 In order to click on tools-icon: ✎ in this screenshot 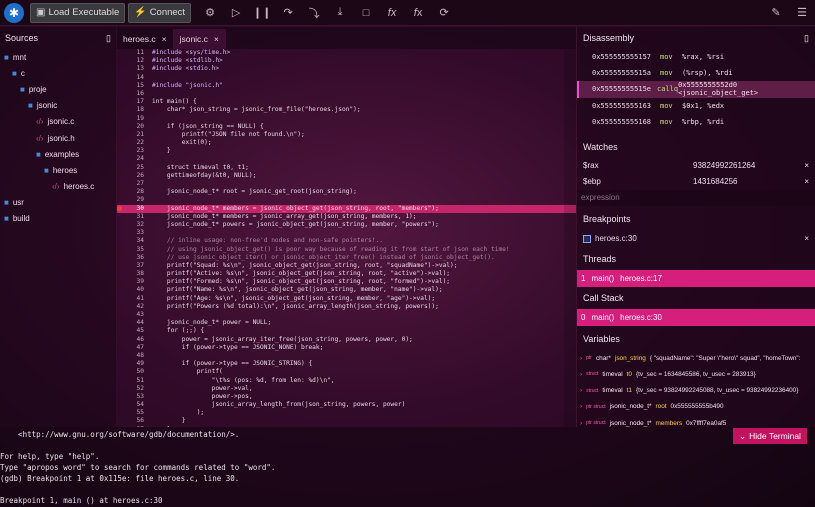, I will do `click(776, 13)`.